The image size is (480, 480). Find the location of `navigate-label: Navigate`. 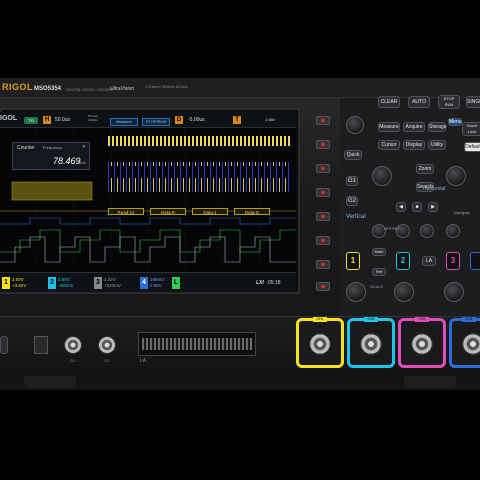

navigate-label: Navigate is located at coordinates (462, 212).